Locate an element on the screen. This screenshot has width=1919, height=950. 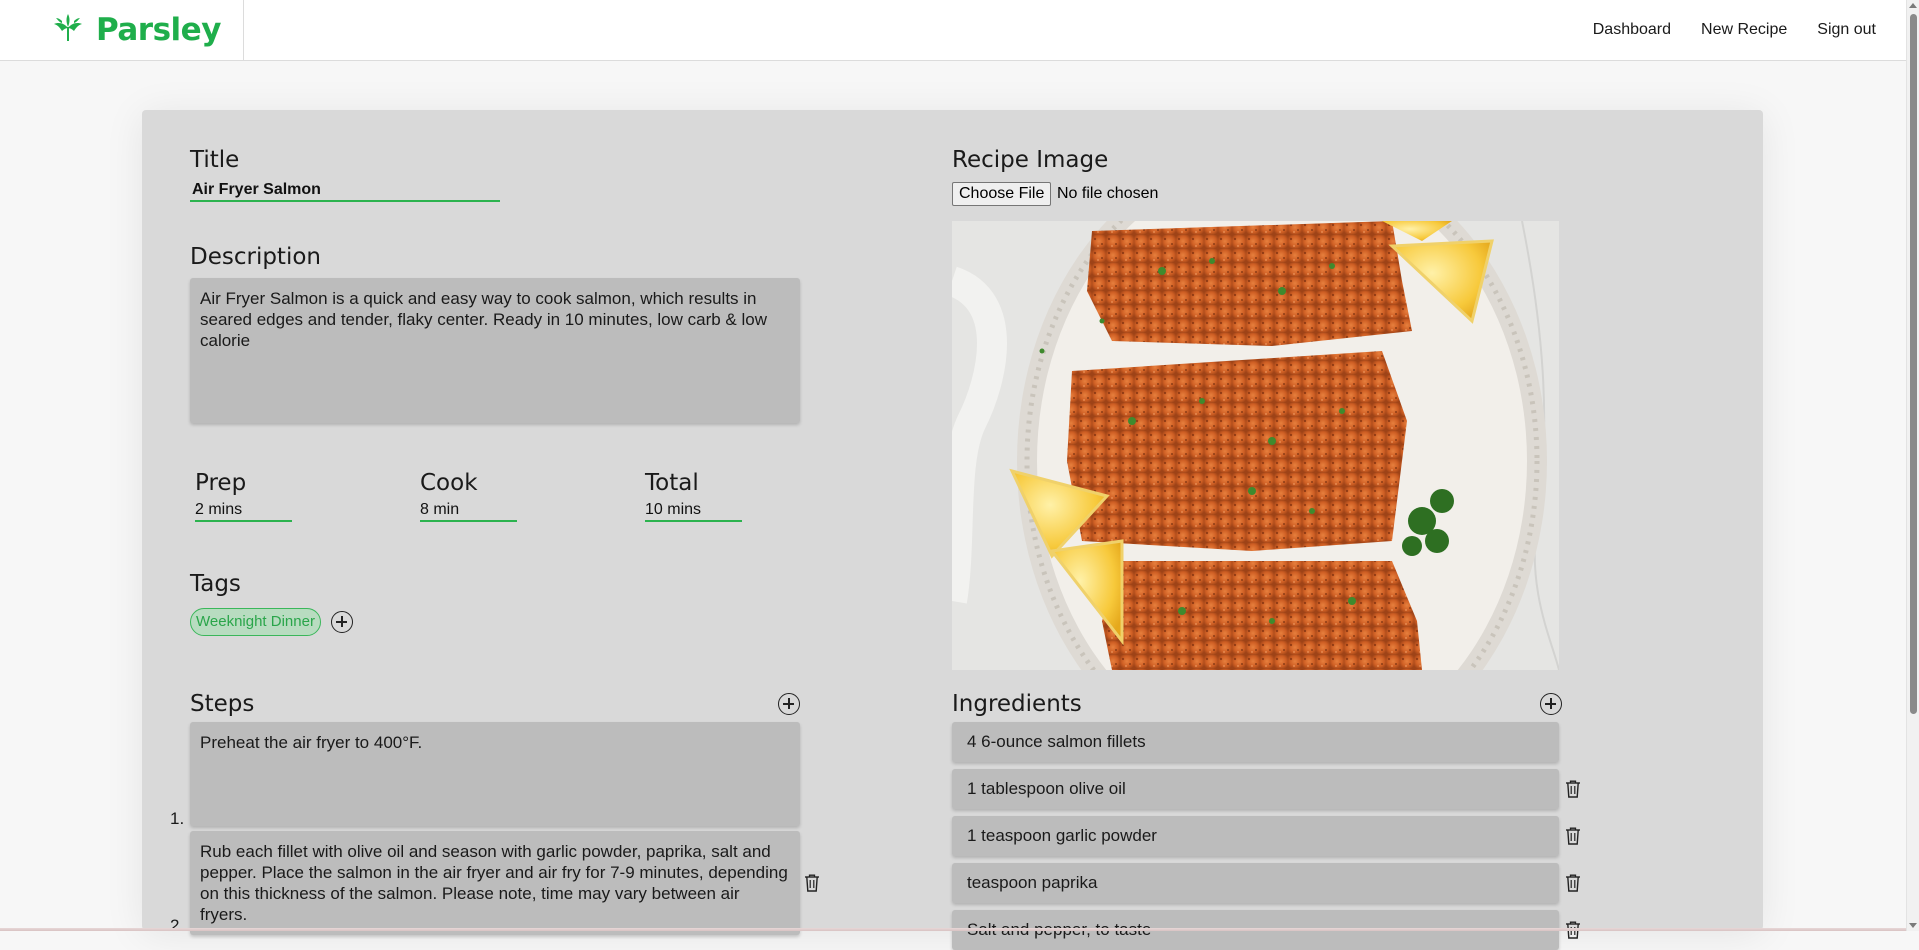
total-label: Total is located at coordinates (672, 483).